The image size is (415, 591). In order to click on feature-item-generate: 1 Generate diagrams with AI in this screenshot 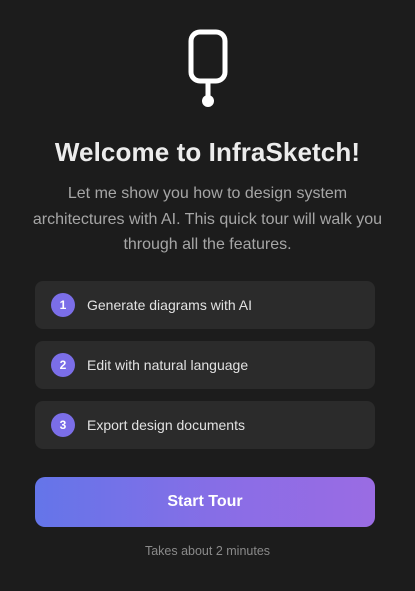, I will do `click(205, 305)`.